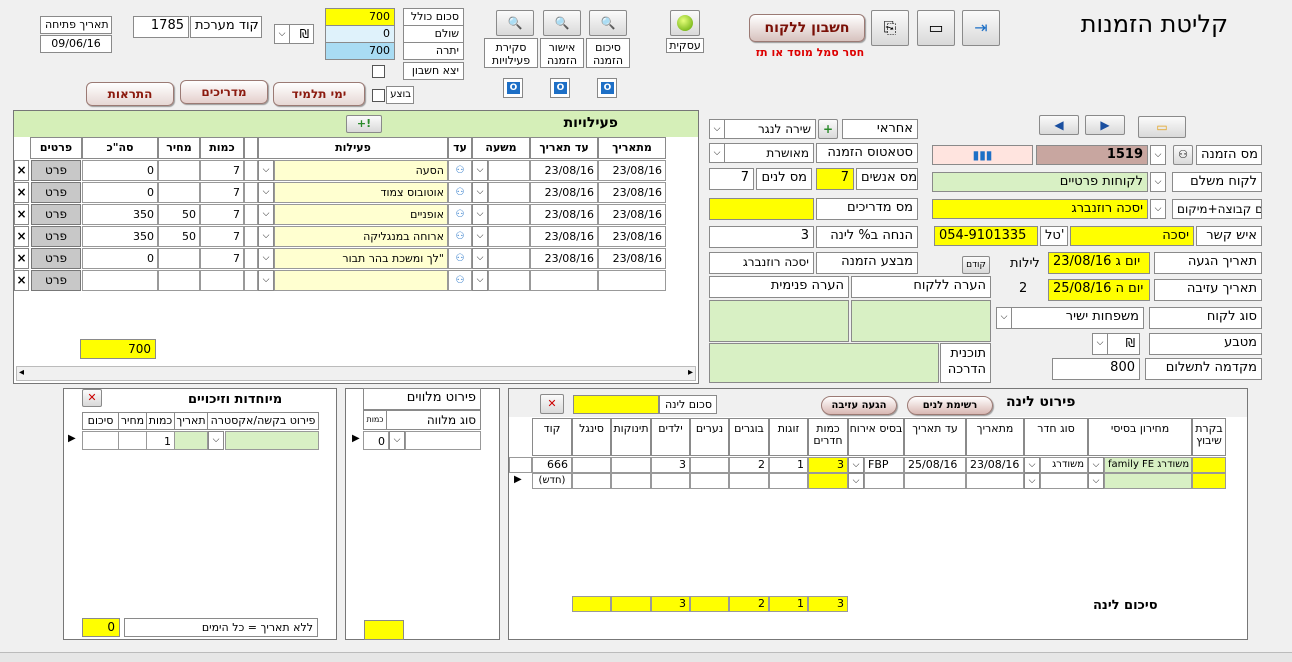 The width and height of the screenshot is (1292, 662). I want to click on lodging-new-signal-cell, so click(591, 481).